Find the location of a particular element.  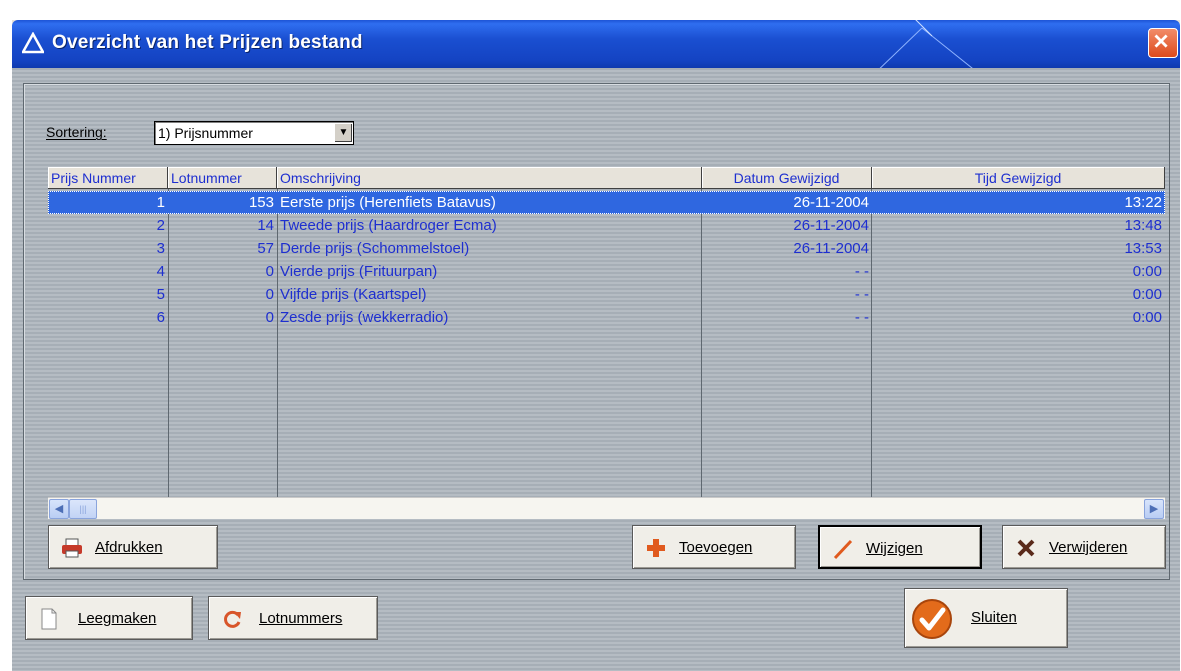

cell-lotnummer: 57 is located at coordinates (265, 248).